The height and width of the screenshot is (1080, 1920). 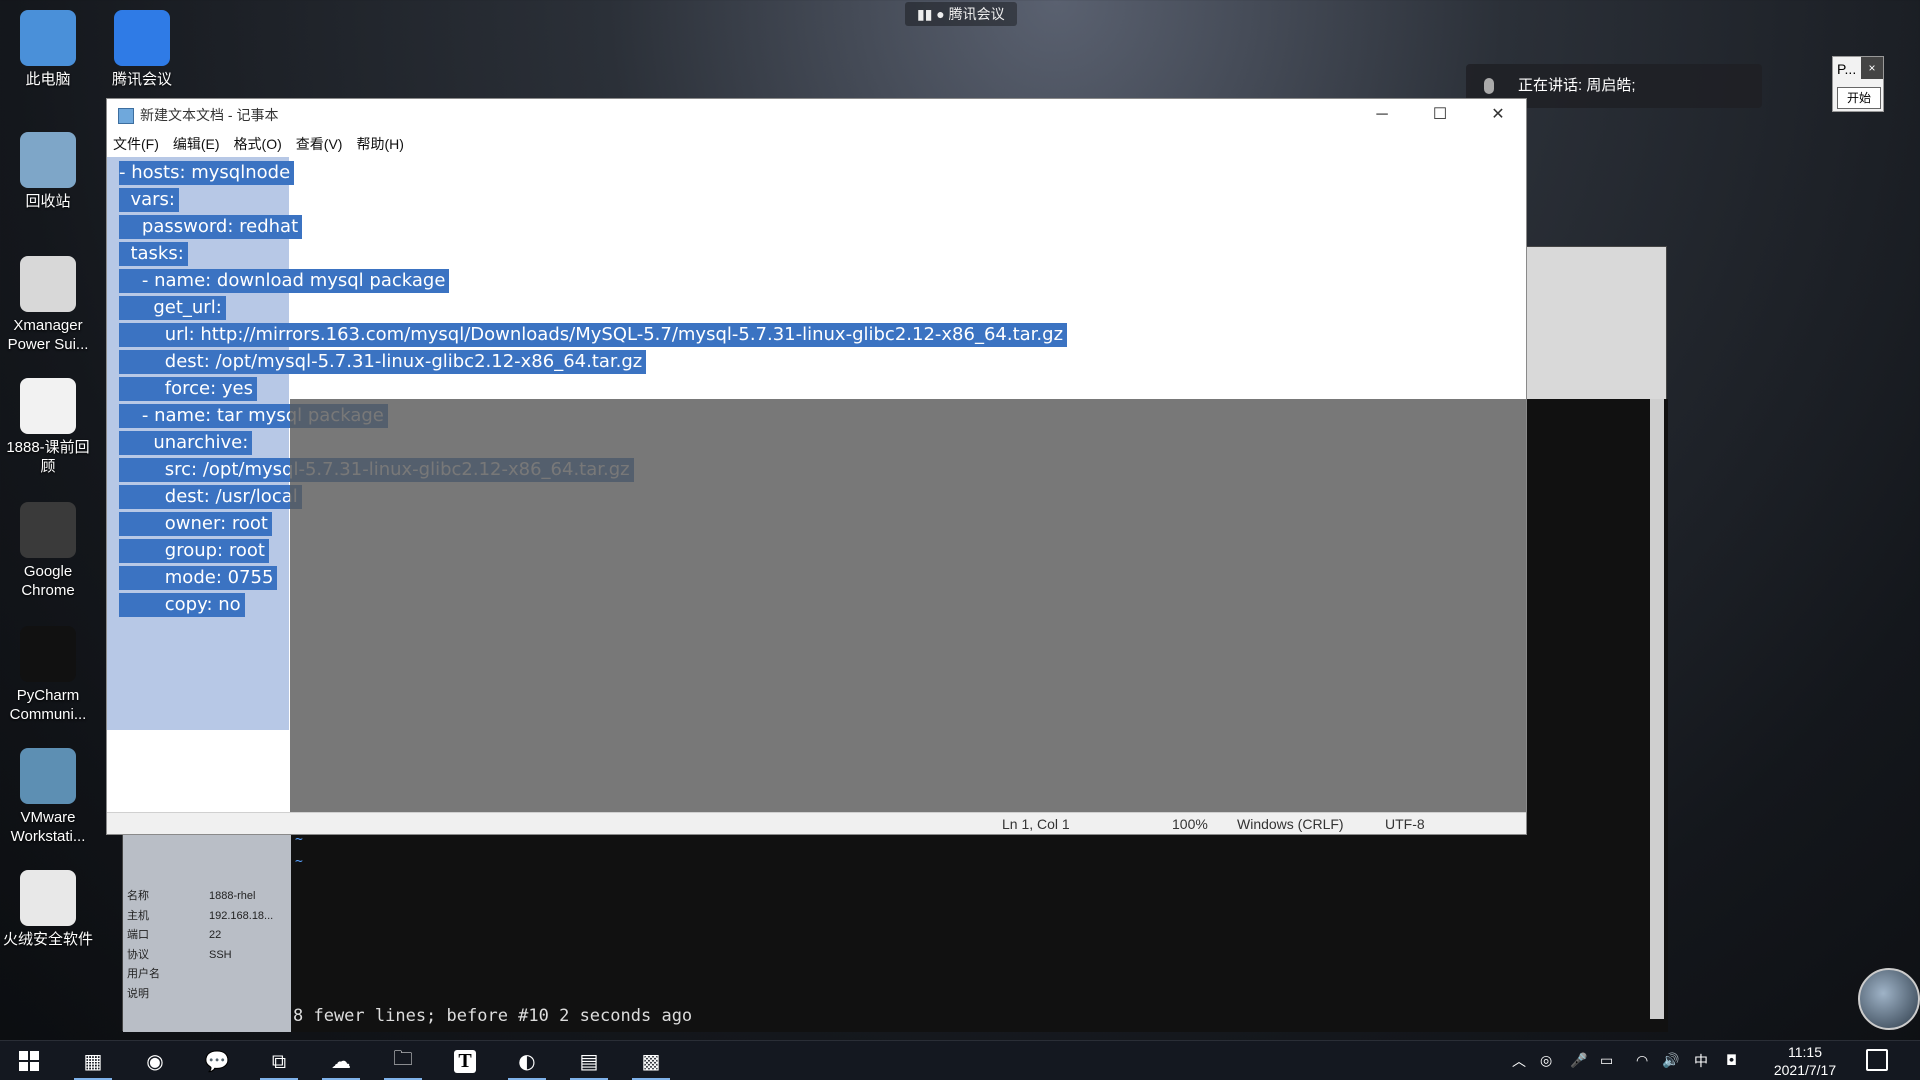 I want to click on notepad-menu-item: 帮助(H), so click(x=379, y=144).